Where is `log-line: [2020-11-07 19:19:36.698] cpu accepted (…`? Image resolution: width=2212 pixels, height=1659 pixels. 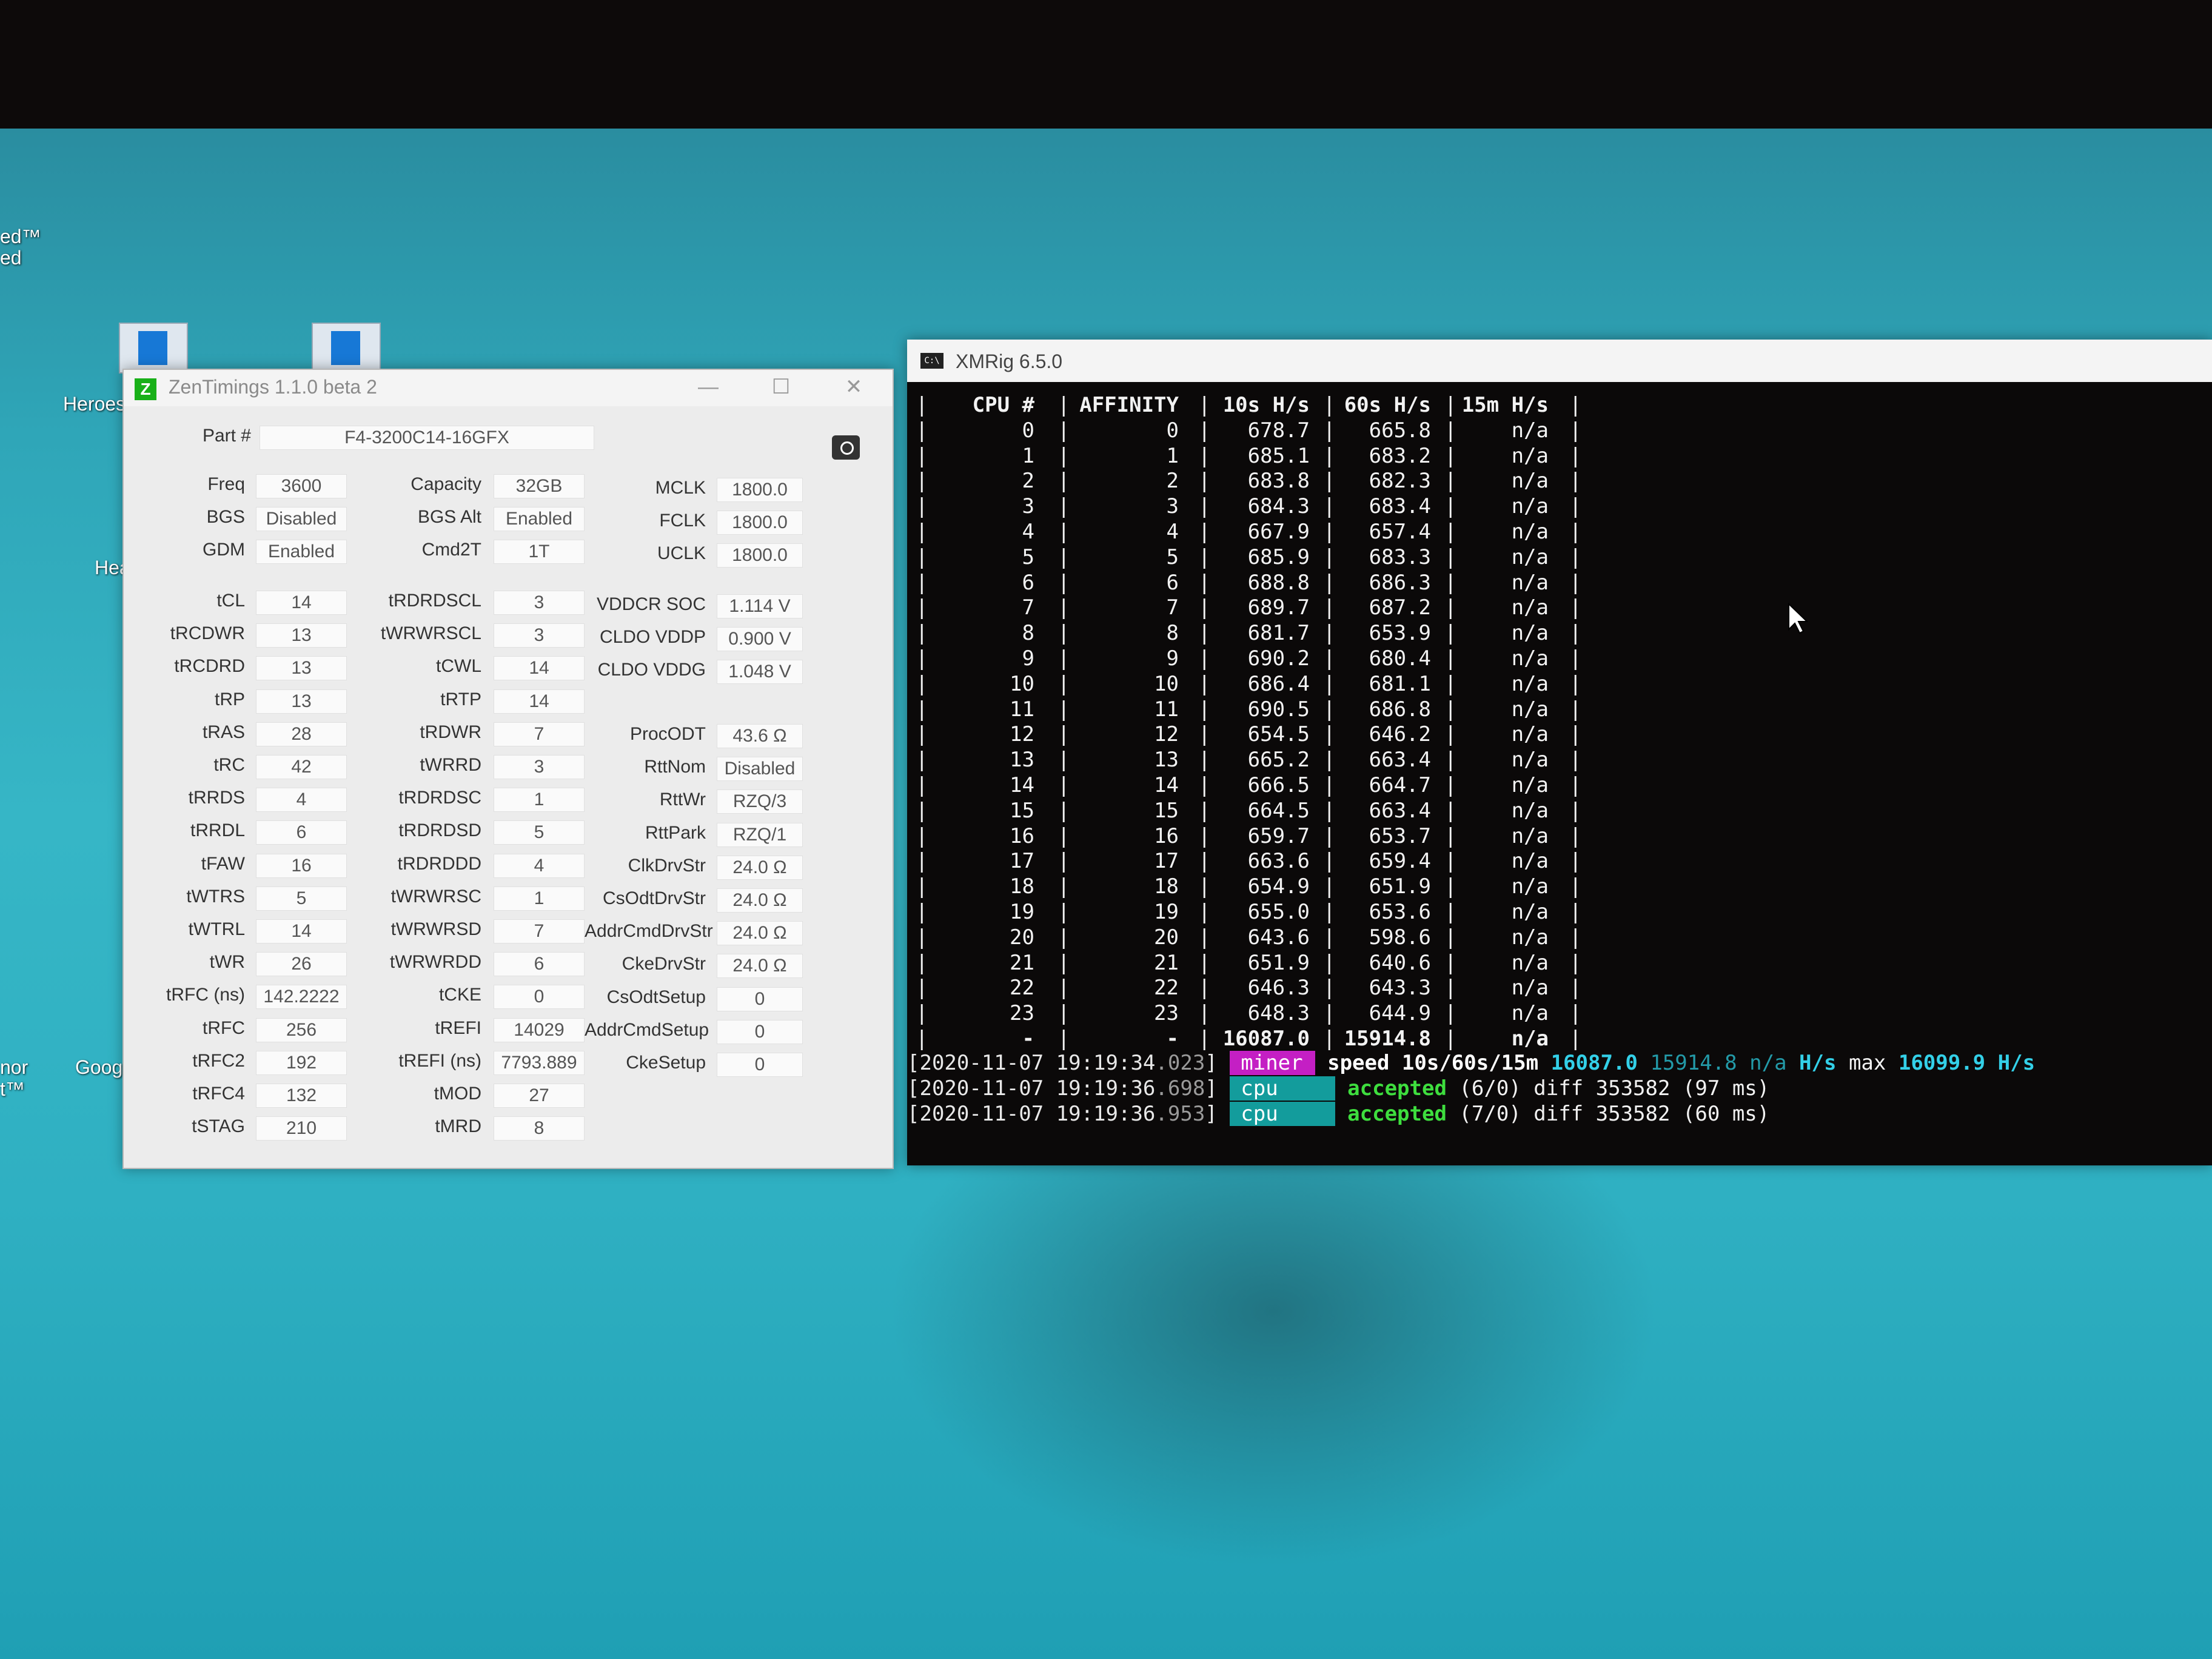
log-line: [2020-11-07 19:19:36.698] cpu accepted (… is located at coordinates (1339, 1088).